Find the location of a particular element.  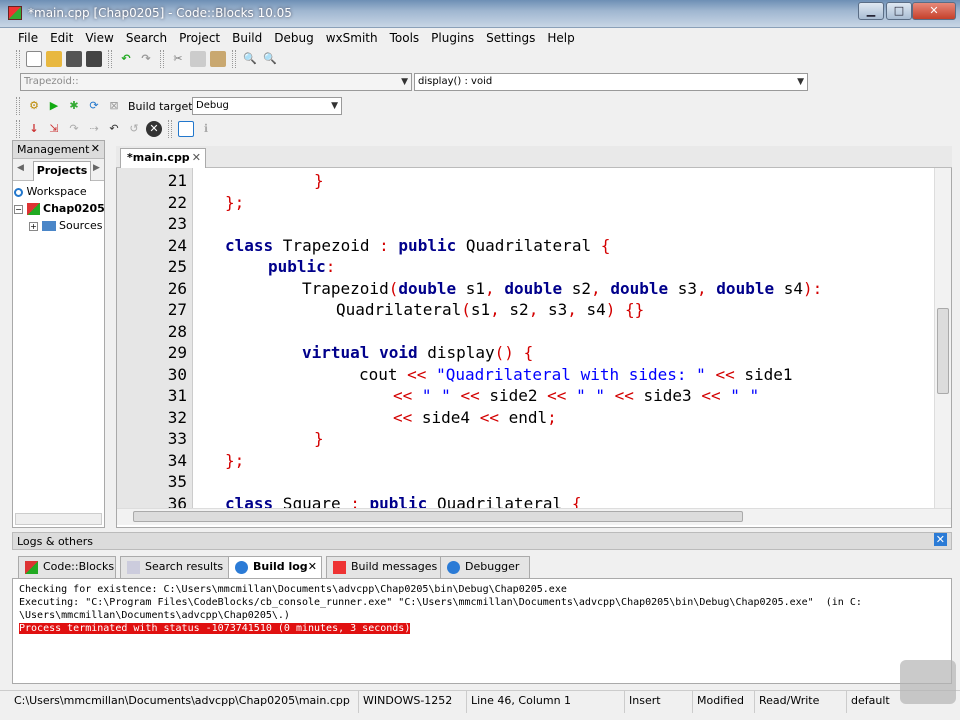

minimize-button: ▁ is located at coordinates (871, 11).